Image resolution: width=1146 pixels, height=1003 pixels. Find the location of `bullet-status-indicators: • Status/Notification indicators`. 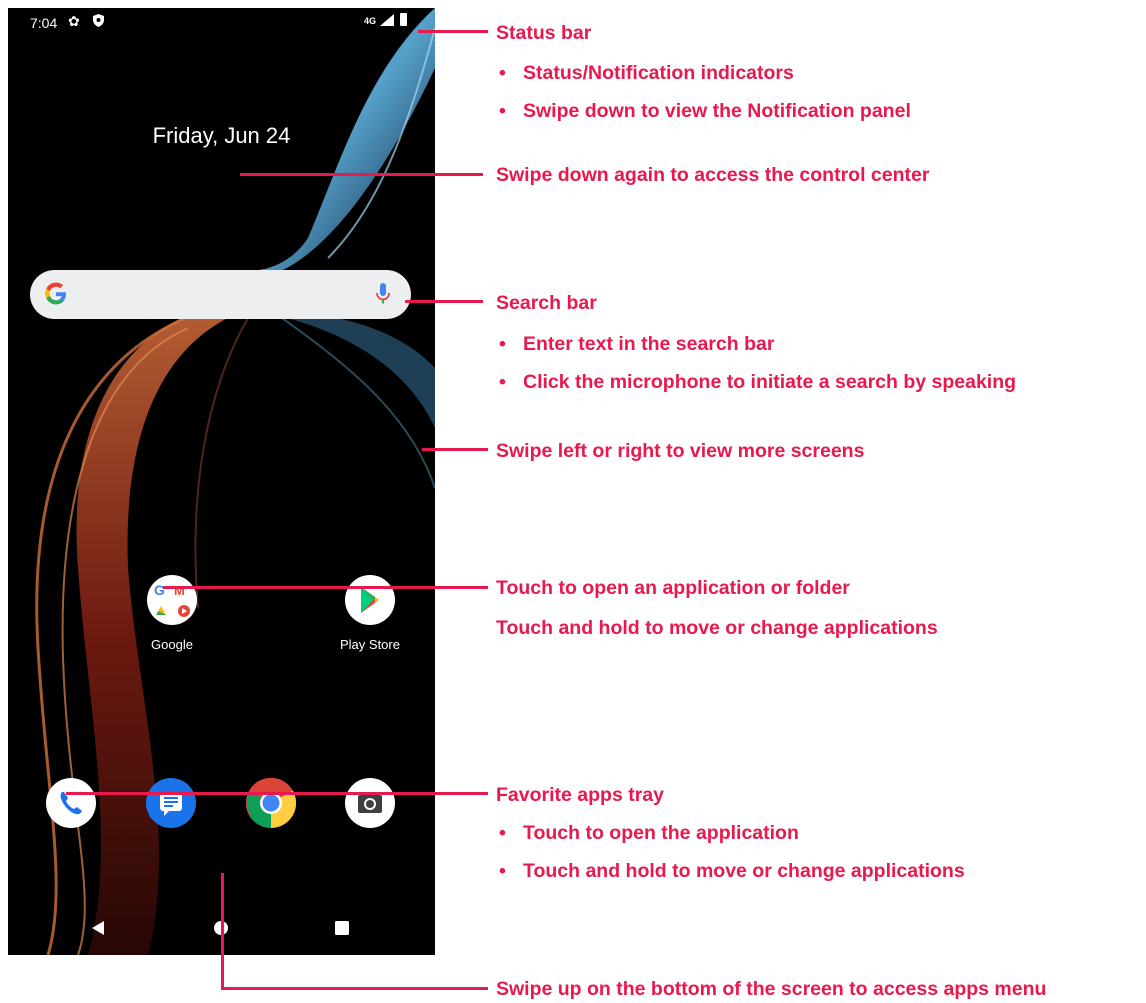

bullet-status-indicators: • Status/Notification indicators is located at coordinates (646, 73).